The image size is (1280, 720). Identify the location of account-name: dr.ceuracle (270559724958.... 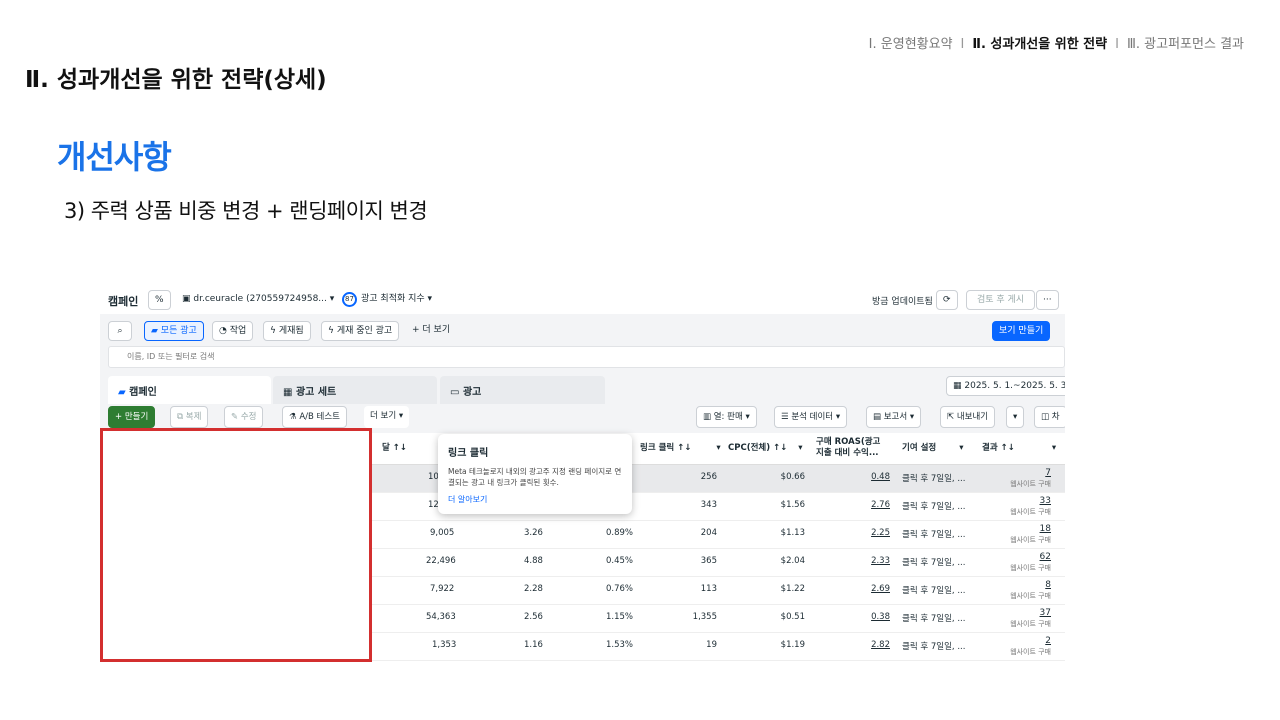
(260, 299).